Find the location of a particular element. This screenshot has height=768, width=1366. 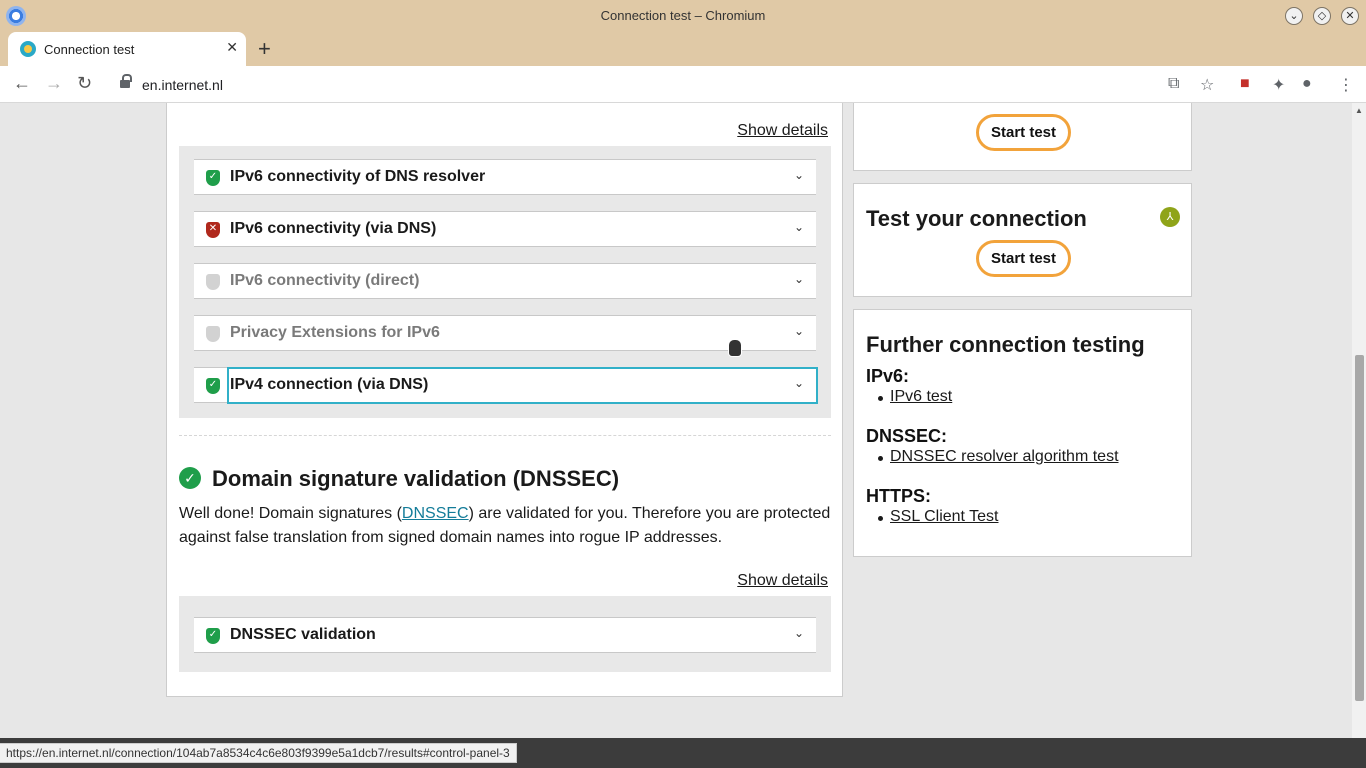

page-scrollbar: ▲ is located at coordinates (1359, 420).